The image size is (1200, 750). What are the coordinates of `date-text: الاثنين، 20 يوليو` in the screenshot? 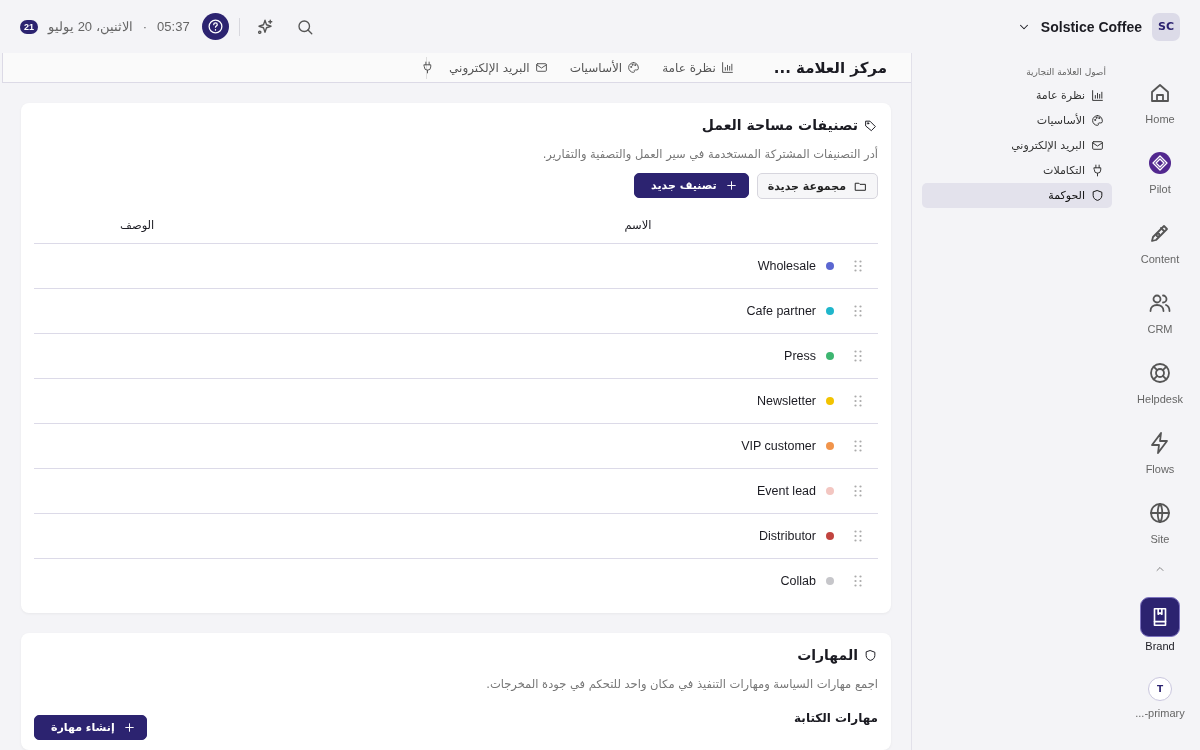 It's located at (90, 26).